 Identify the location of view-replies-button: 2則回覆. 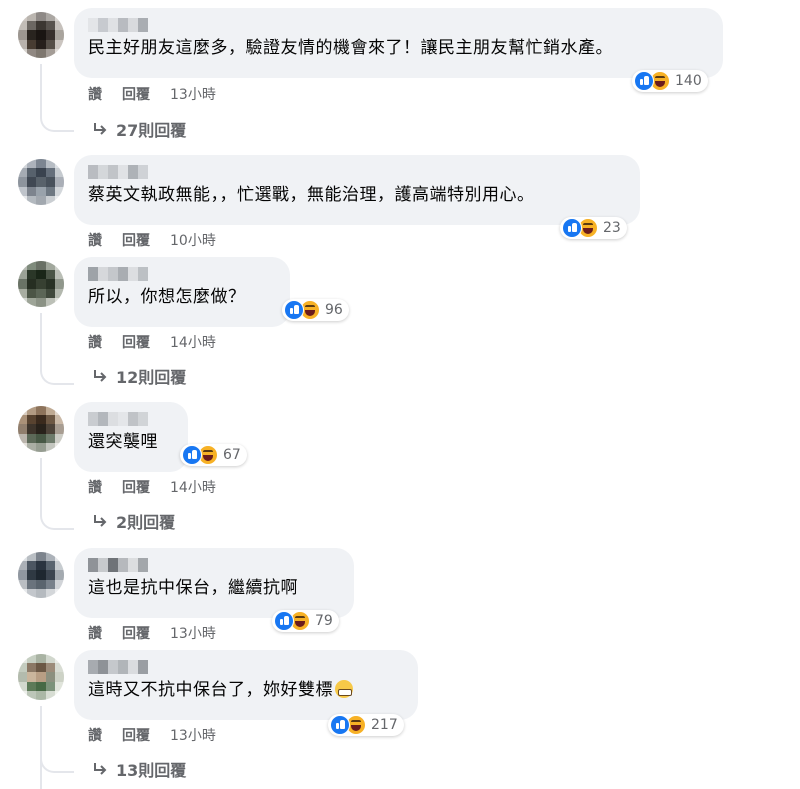
(133, 521).